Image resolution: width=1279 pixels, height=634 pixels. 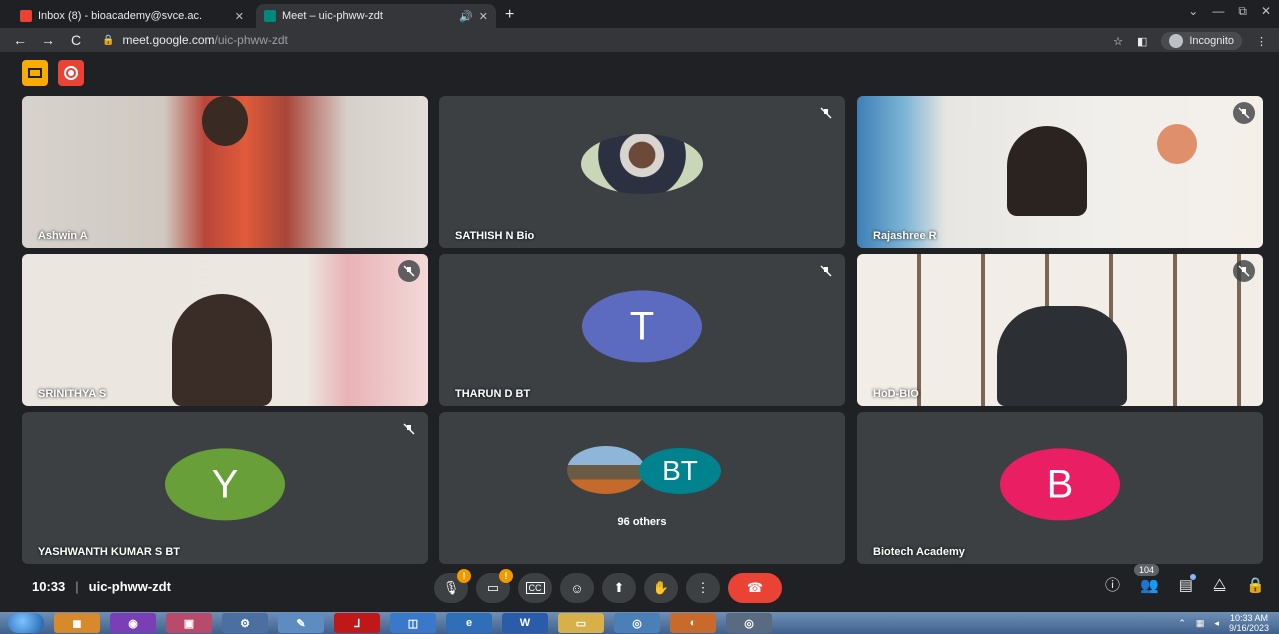 What do you see at coordinates (896, 394) in the screenshot?
I see `participant-name: HoD-BIO` at bounding box center [896, 394].